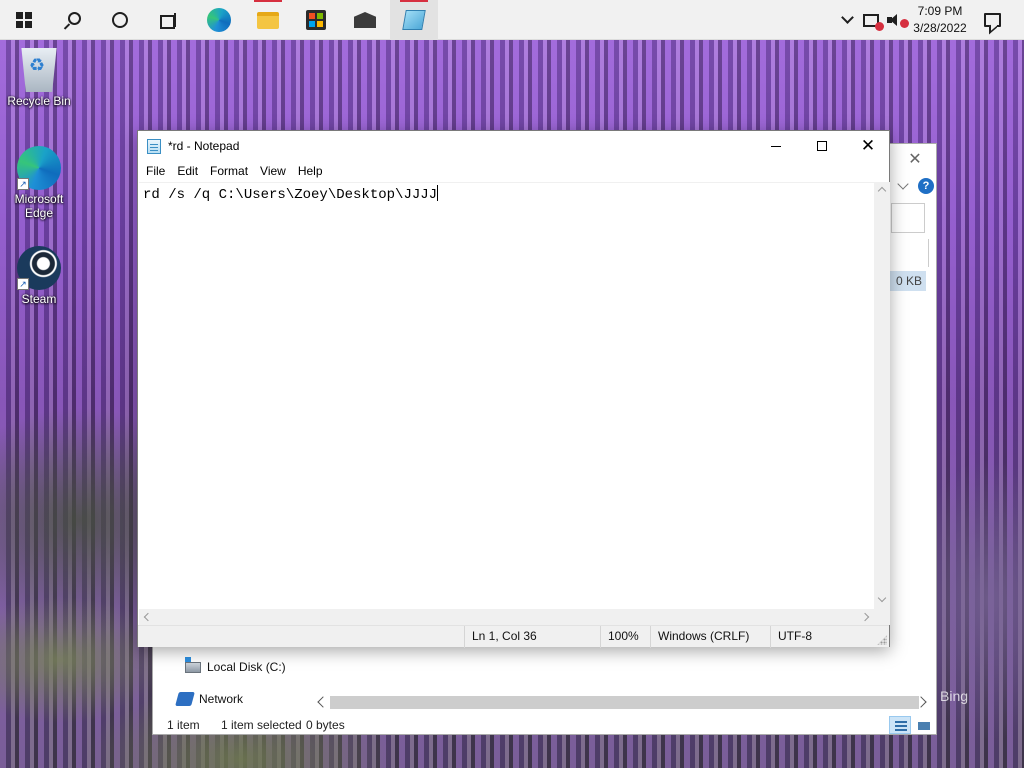 This screenshot has width=1024, height=768. I want to click on vertical-scrollbar, so click(882, 395).